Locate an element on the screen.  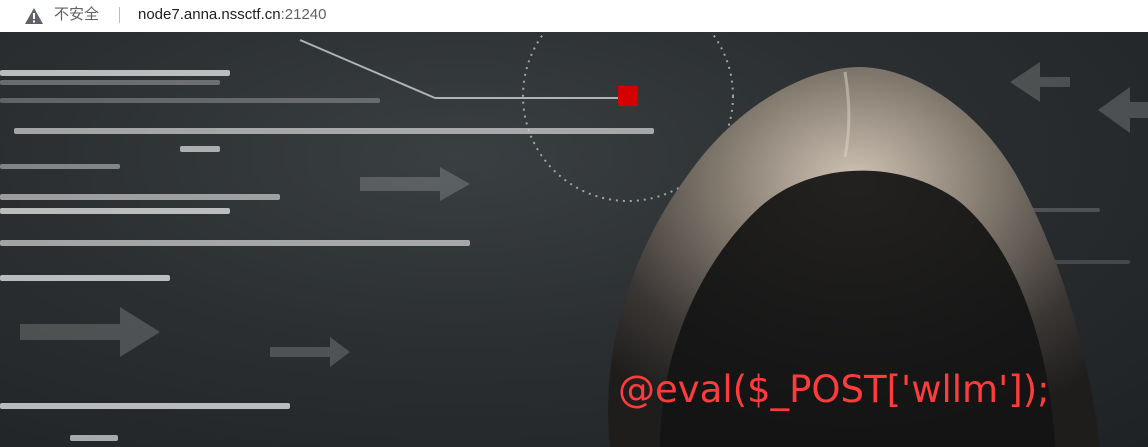
url-port: :21240 is located at coordinates (303, 14).